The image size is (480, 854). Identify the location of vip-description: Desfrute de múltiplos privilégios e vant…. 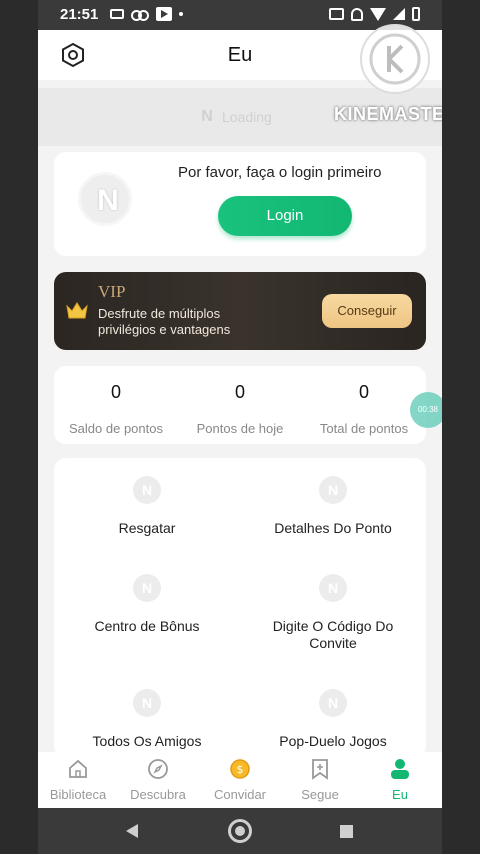
(164, 321).